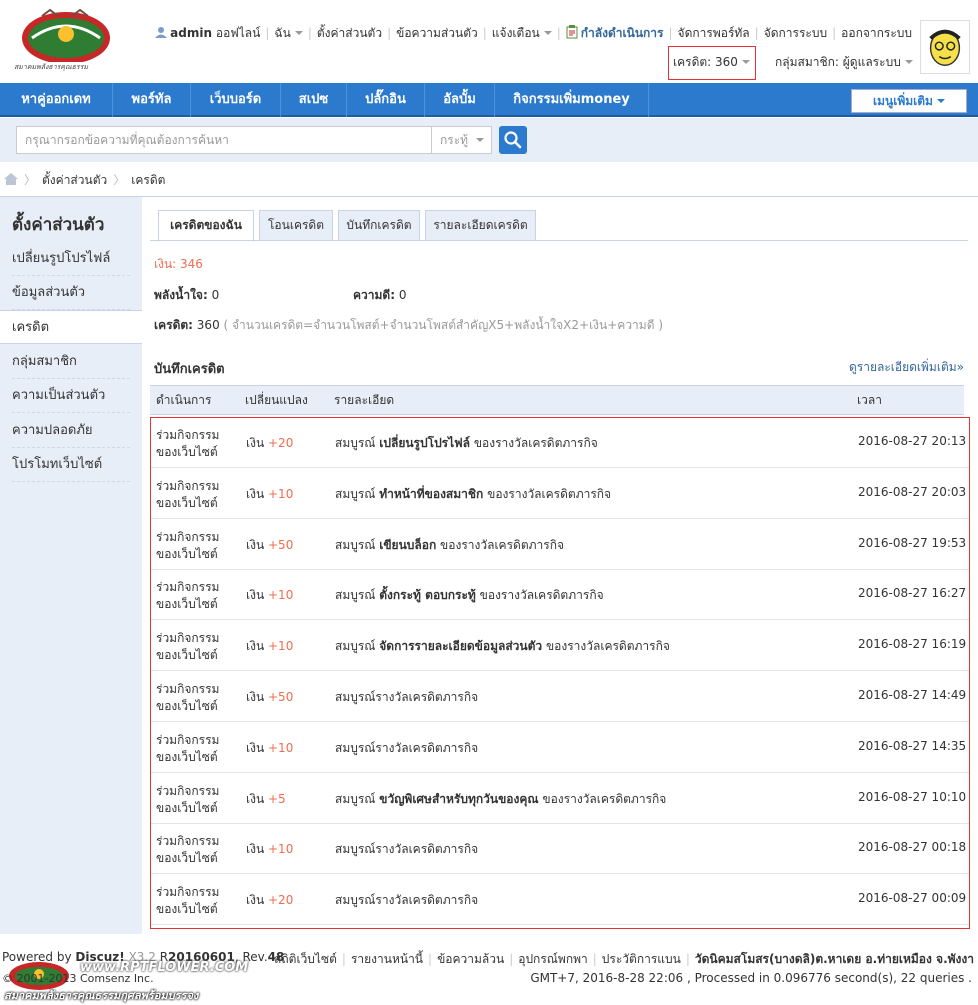  I want to click on row-detail-task: ขวัญพิเศษสำหรับทุกวันของคุณ, so click(458, 799).